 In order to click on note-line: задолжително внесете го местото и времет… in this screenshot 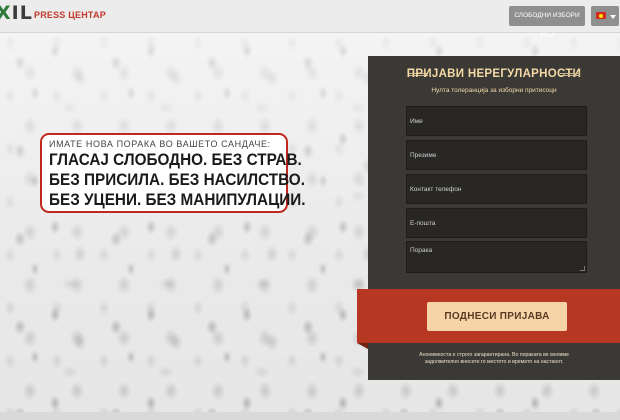, I will do `click(494, 362)`.